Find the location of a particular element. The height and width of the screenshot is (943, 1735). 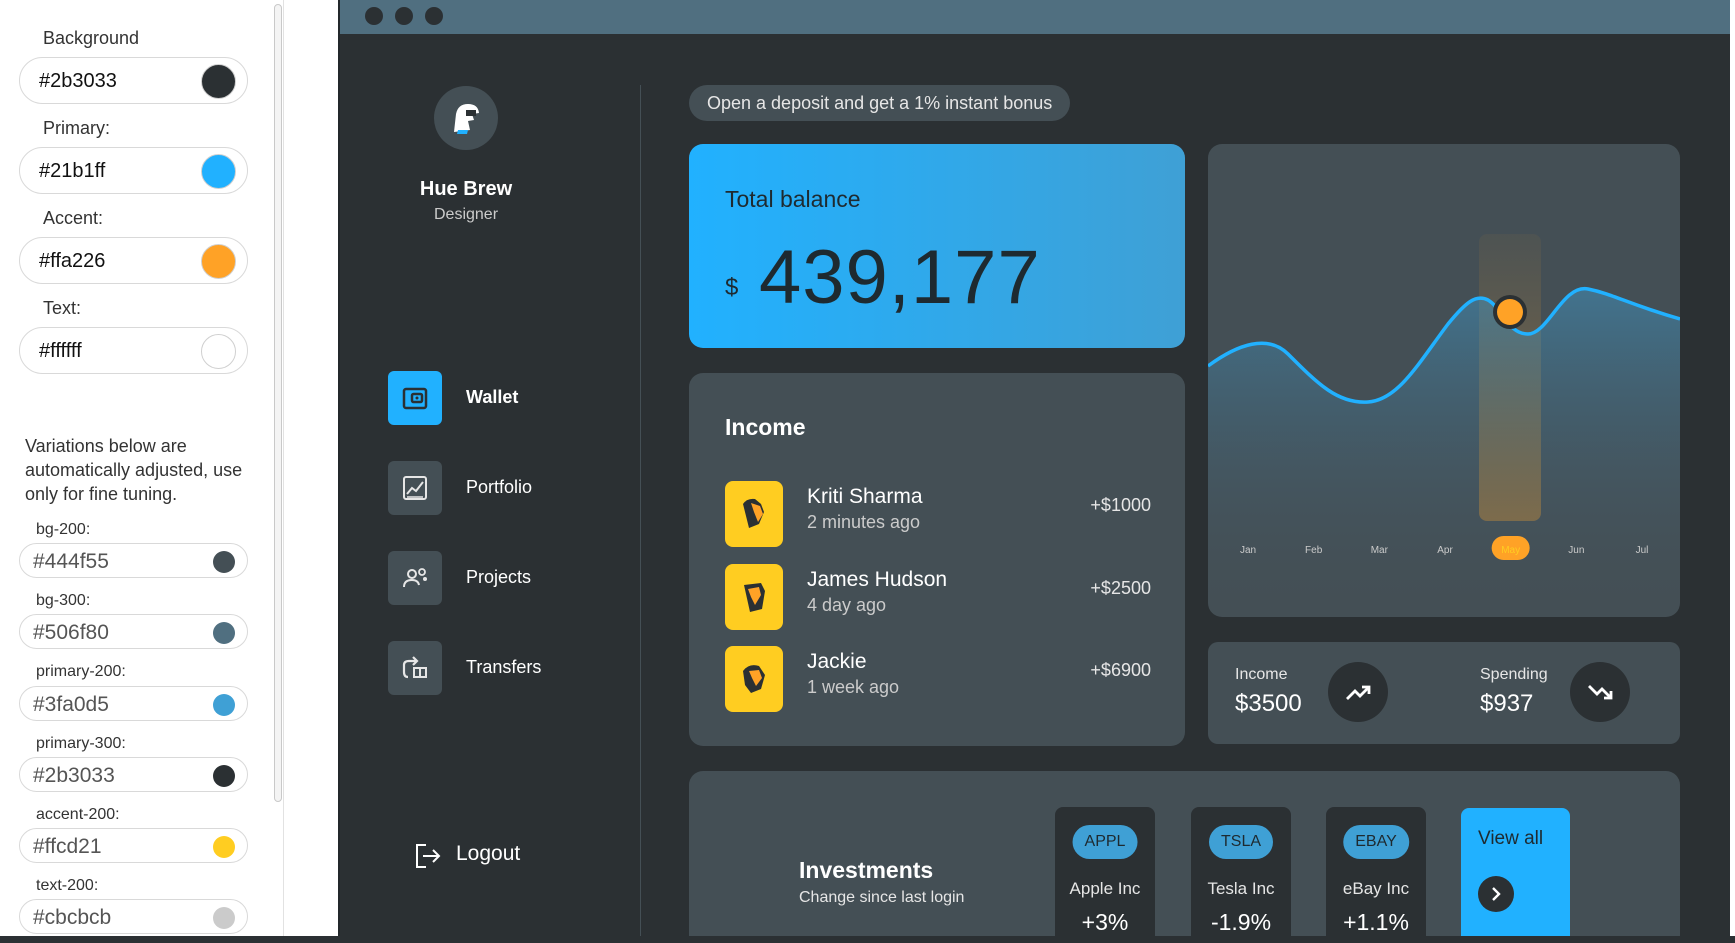

bg-300-field: #506f80 is located at coordinates (133, 631).